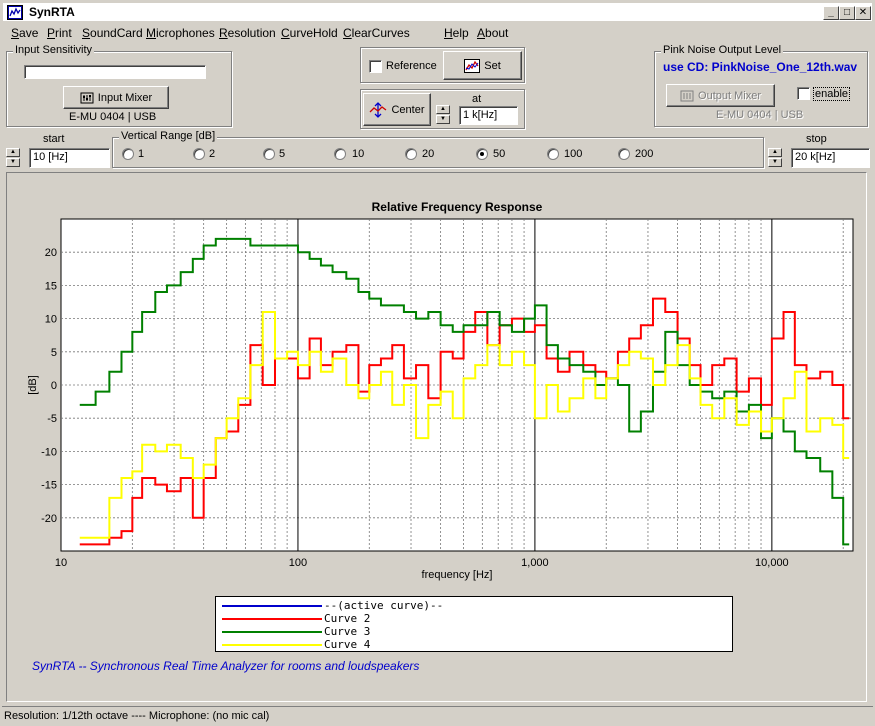 The width and height of the screenshot is (875, 726). I want to click on legend-label-curve3: Curve 3, so click(347, 631).